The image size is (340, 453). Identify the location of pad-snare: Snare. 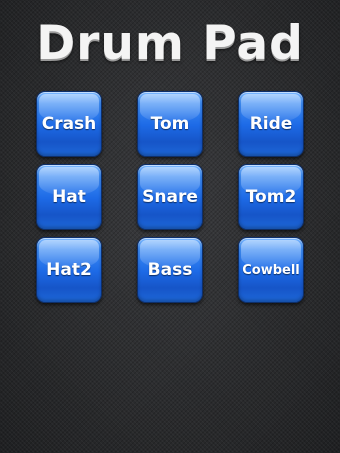
(170, 197).